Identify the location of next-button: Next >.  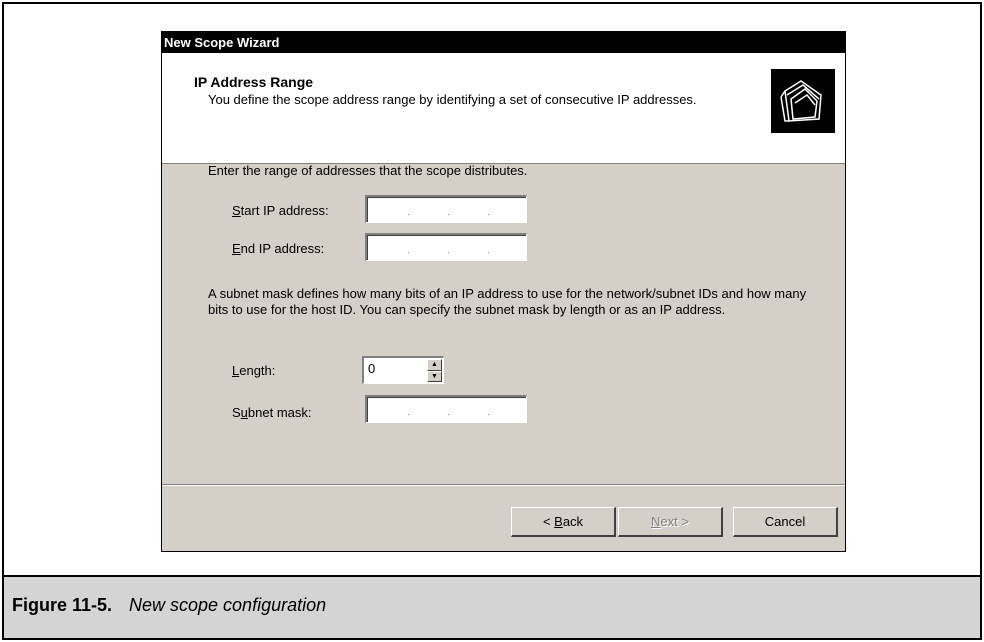
(670, 522).